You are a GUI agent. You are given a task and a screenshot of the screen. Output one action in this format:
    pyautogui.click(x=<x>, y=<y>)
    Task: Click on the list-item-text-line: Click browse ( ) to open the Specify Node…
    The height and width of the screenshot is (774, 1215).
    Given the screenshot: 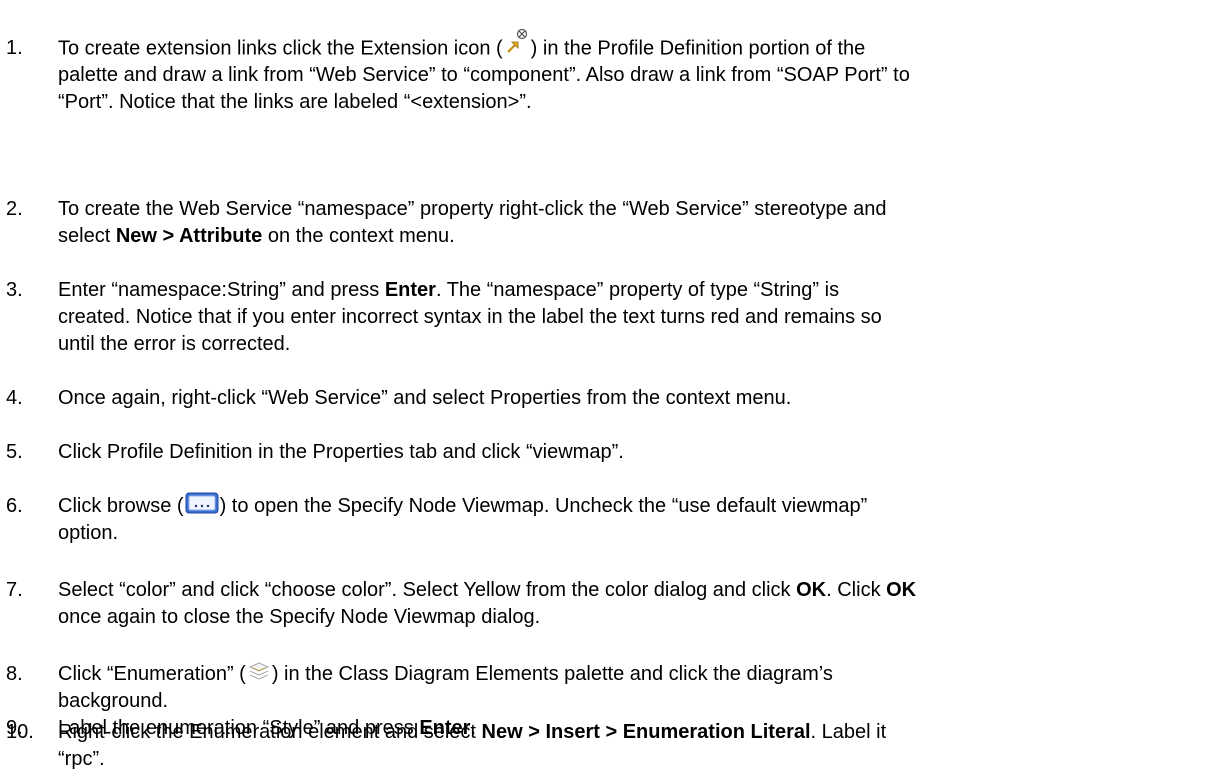 What is the action you would take?
    pyautogui.click(x=633, y=505)
    